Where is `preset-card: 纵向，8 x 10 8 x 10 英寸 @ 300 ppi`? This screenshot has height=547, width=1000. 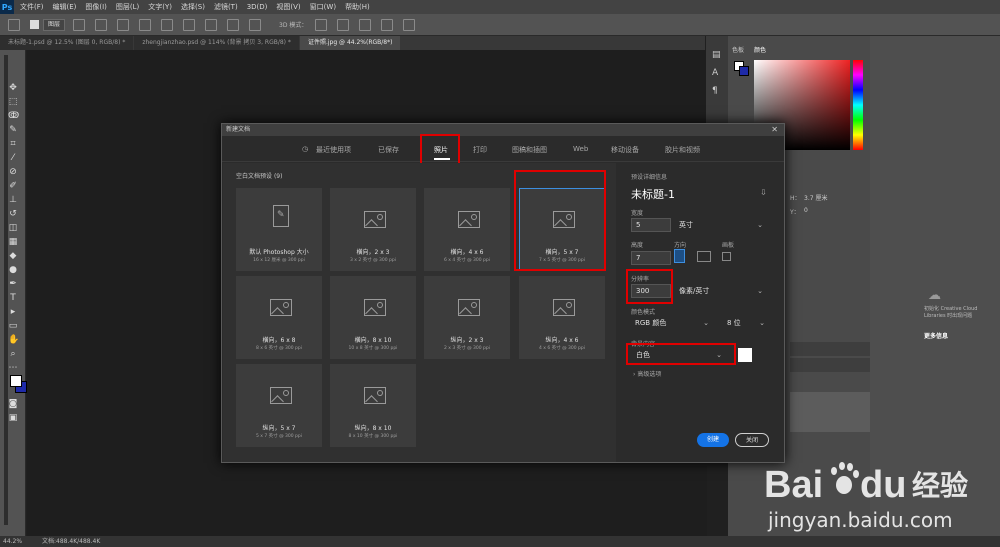
preset-card: 纵向，8 x 10 8 x 10 英寸 @ 300 ppi is located at coordinates (373, 405).